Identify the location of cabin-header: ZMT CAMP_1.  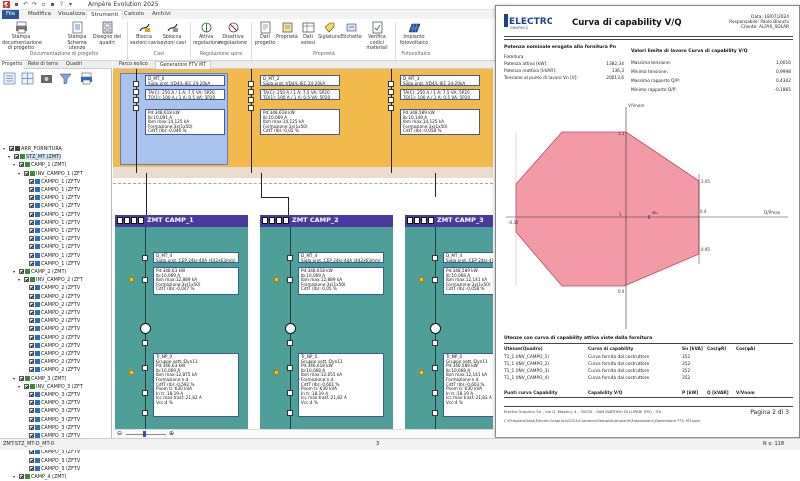
(181, 221).